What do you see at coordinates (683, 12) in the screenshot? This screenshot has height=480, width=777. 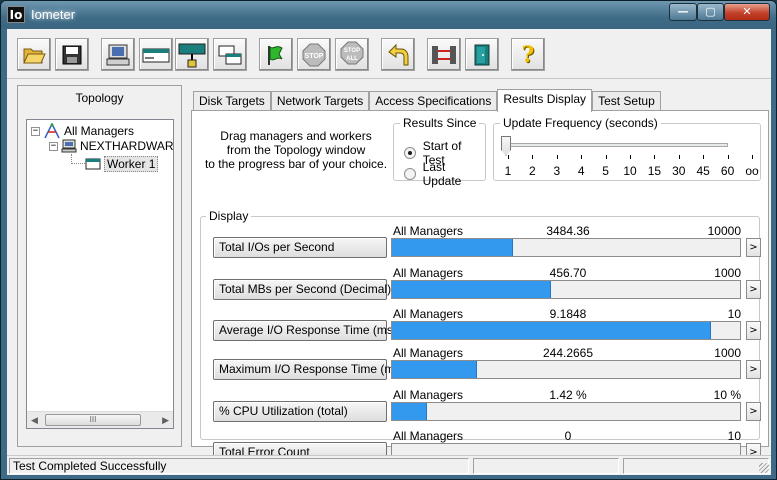 I see `minimize-button: —` at bounding box center [683, 12].